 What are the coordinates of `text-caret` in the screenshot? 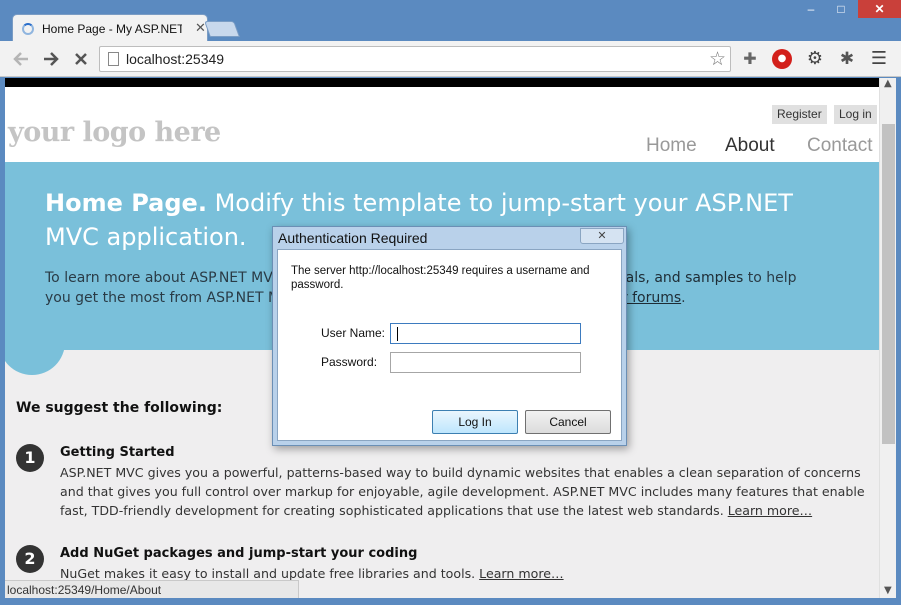 It's located at (397, 334).